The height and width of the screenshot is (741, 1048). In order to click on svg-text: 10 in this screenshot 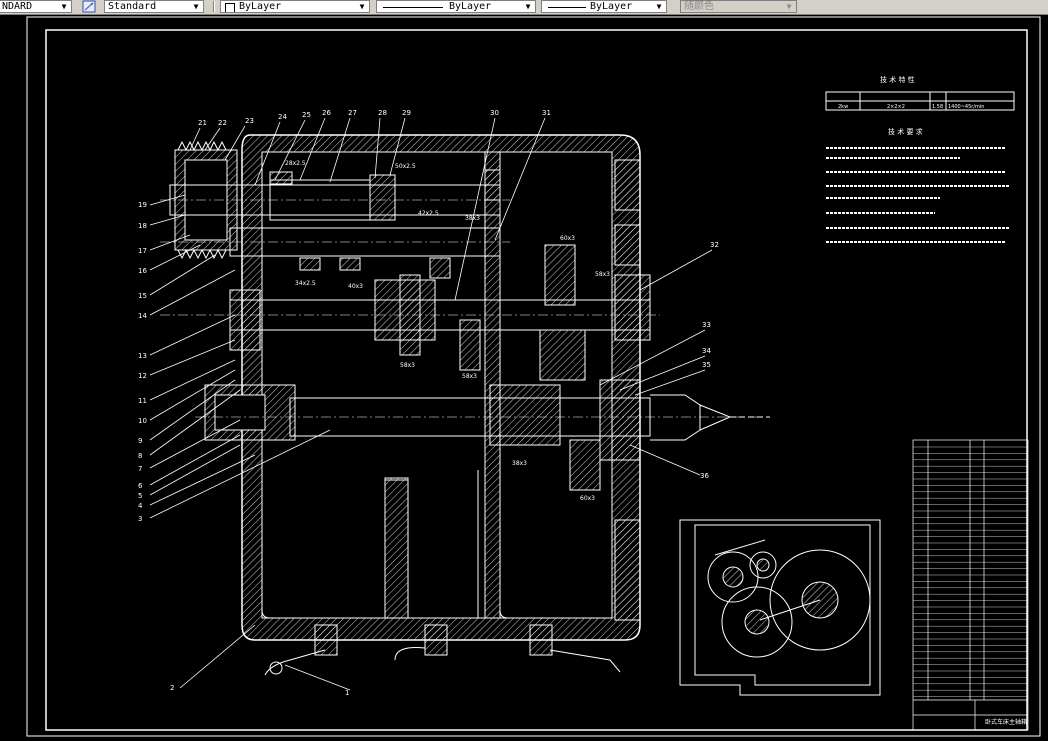, I will do `click(142, 421)`.